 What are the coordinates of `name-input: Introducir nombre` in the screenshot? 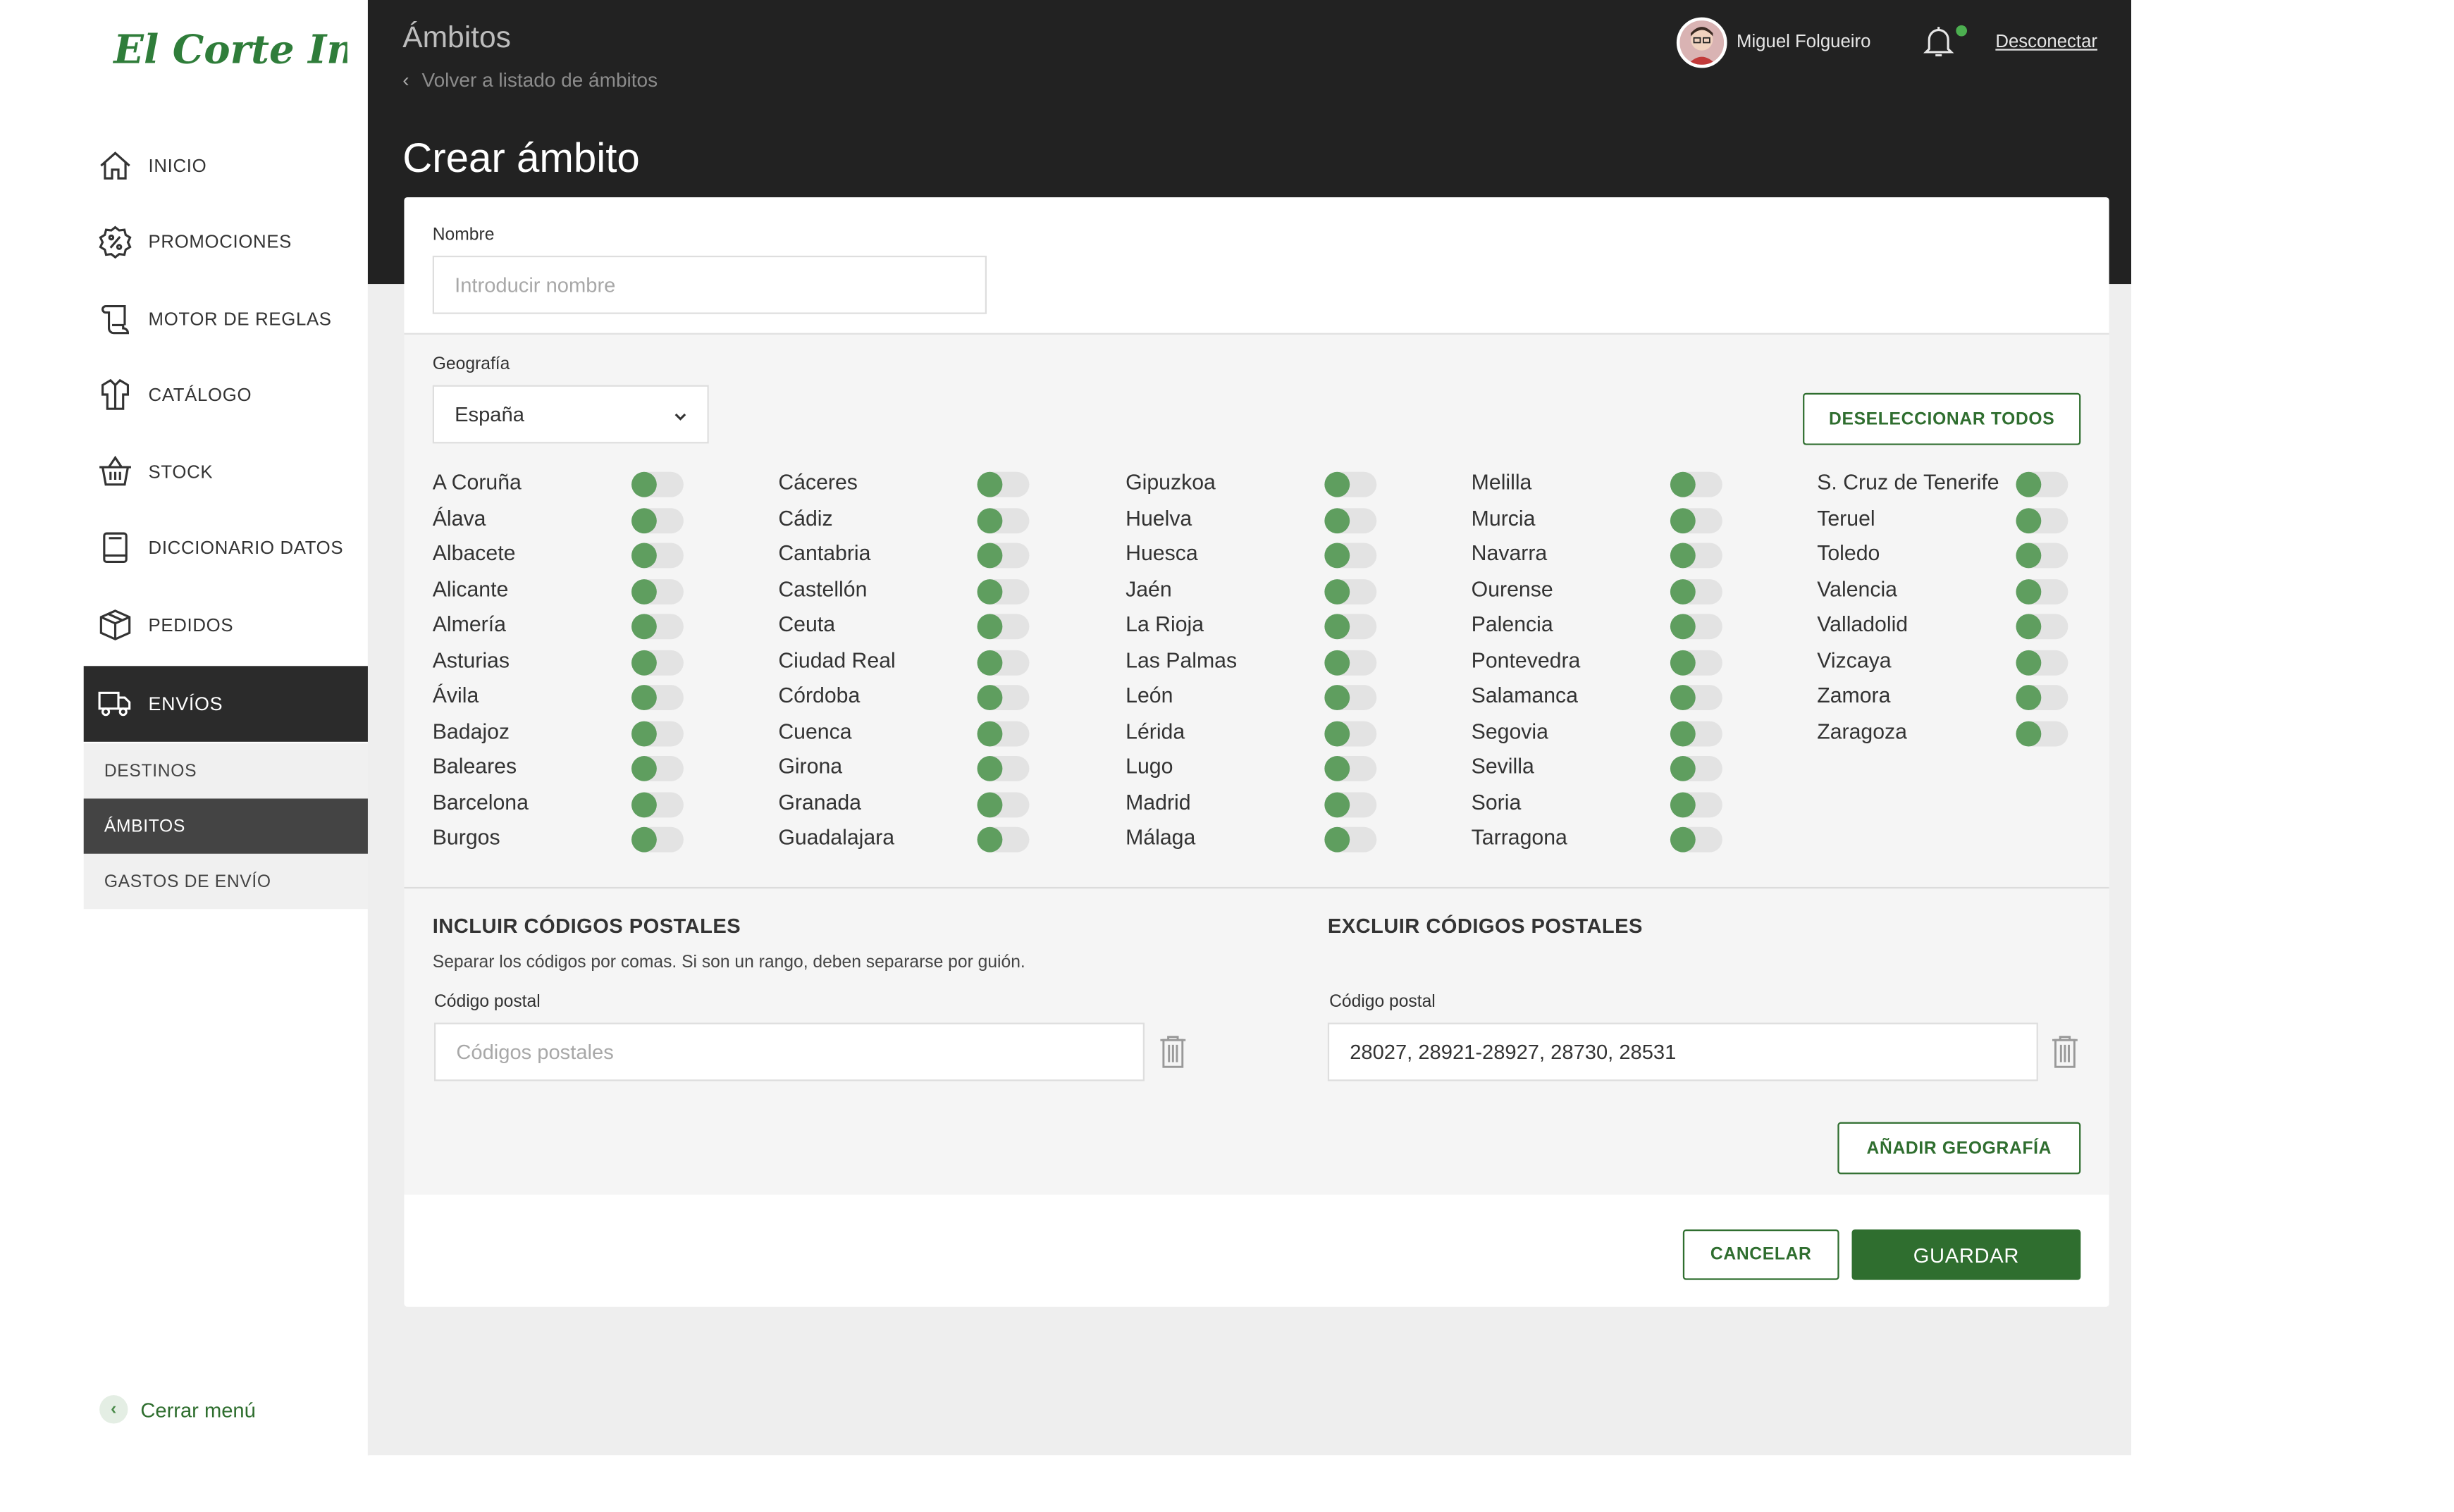 It's located at (709, 284).